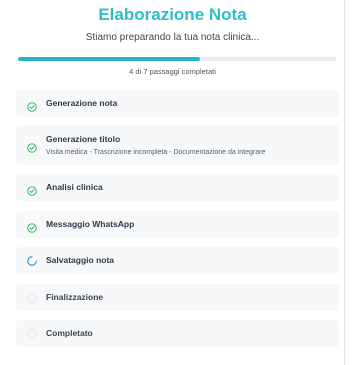  Describe the element at coordinates (80, 260) in the screenshot. I see `step-label: Salvataggio nota` at that location.